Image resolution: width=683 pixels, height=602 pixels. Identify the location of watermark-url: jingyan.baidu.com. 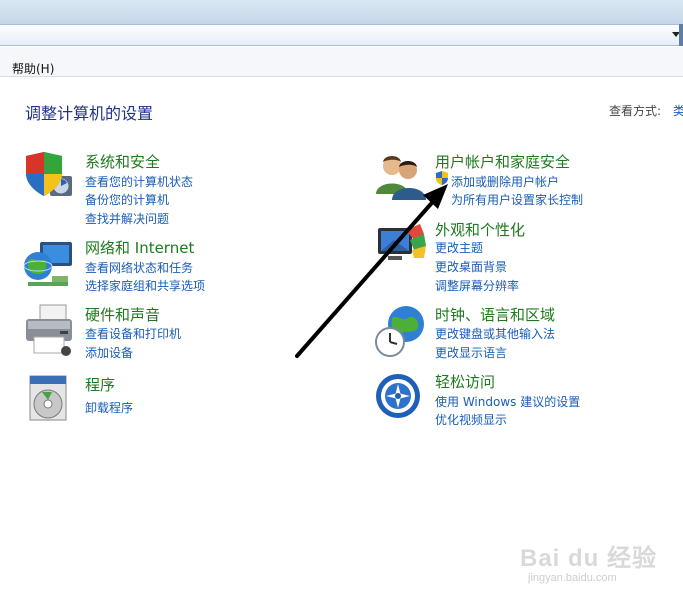
(572, 578).